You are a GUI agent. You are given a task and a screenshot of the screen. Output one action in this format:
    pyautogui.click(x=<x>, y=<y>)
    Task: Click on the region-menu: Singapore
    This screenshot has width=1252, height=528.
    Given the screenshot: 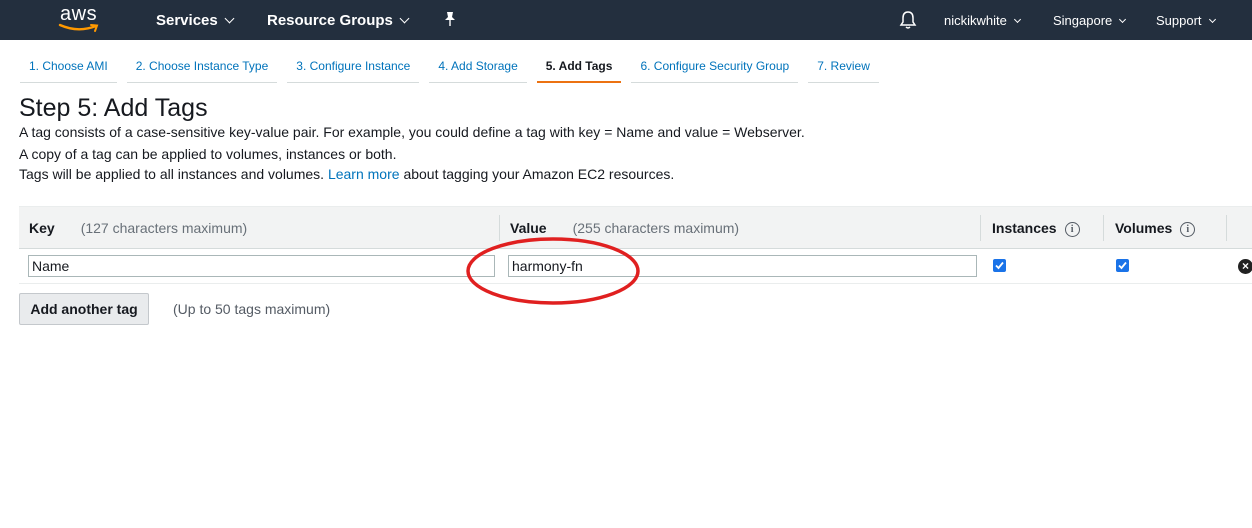 What is the action you would take?
    pyautogui.click(x=1090, y=20)
    